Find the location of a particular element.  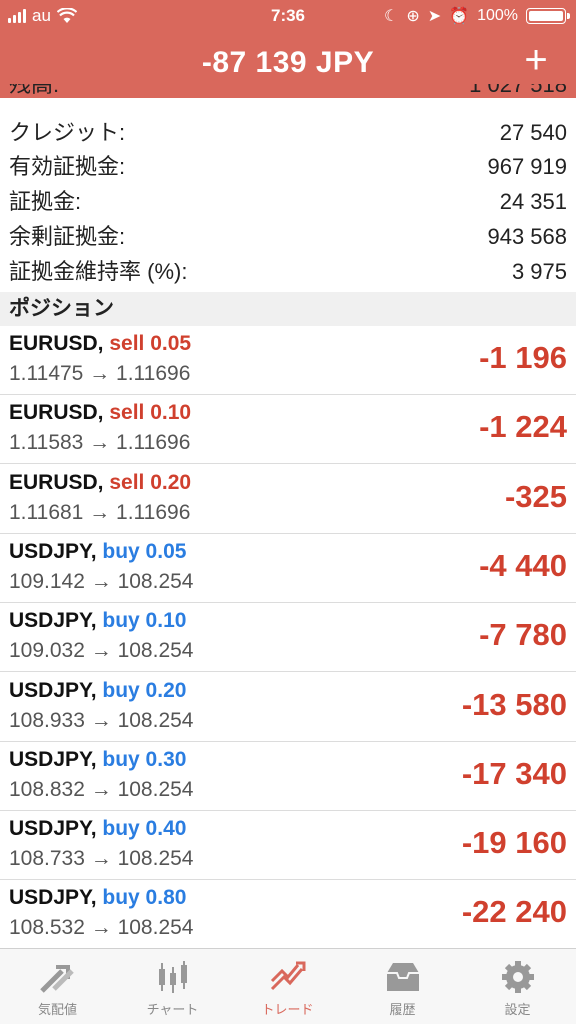

tab-label: トレード is located at coordinates (287, 1009).